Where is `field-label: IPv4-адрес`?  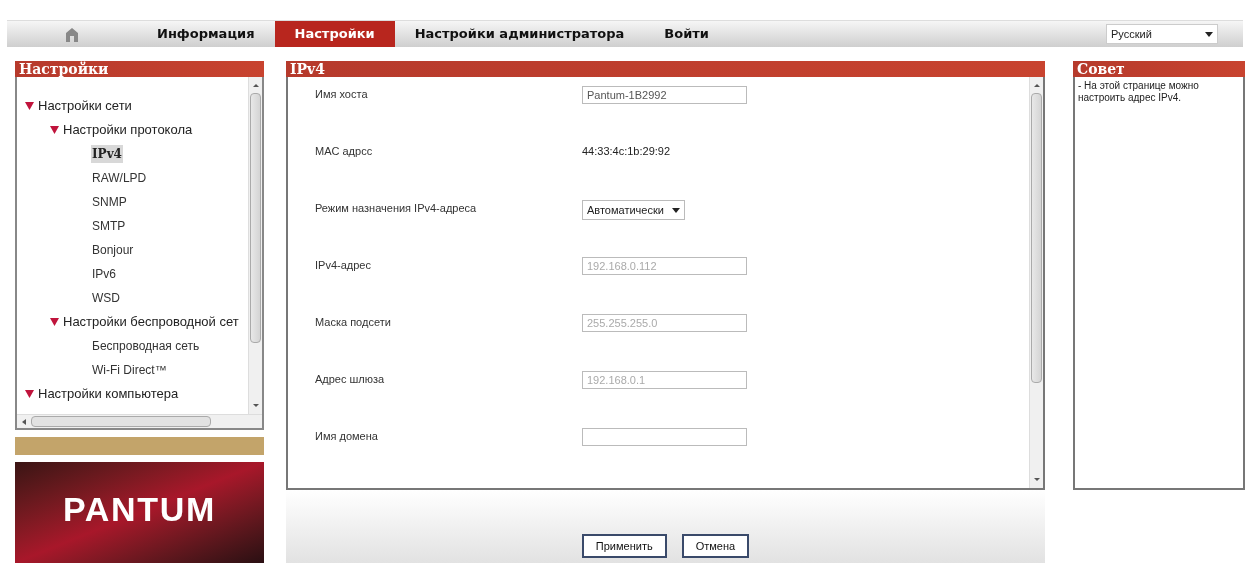 field-label: IPv4-адрес is located at coordinates (343, 265).